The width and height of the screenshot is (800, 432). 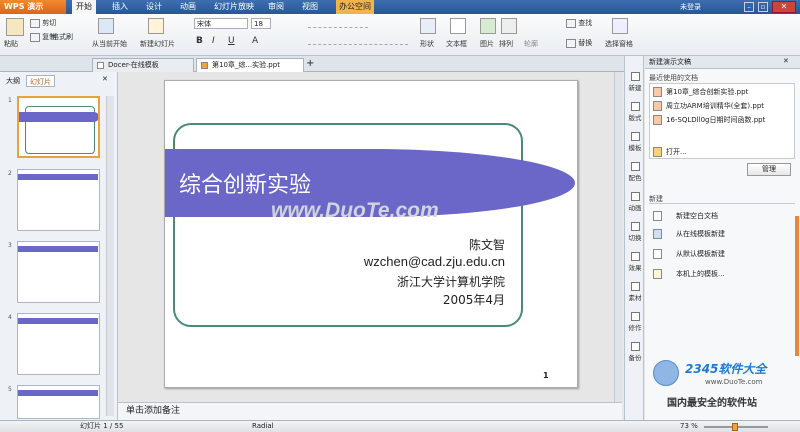 I want to click on arrange-icon, so click(x=509, y=26).